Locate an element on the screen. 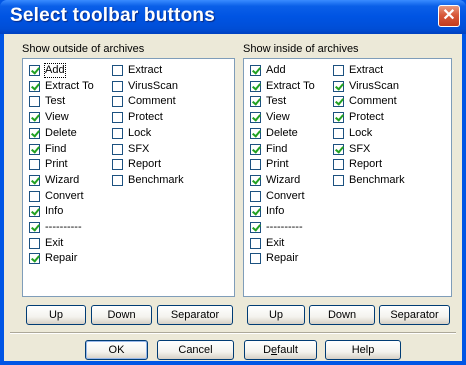 The height and width of the screenshot is (365, 466). option-label: Comment is located at coordinates (152, 101).